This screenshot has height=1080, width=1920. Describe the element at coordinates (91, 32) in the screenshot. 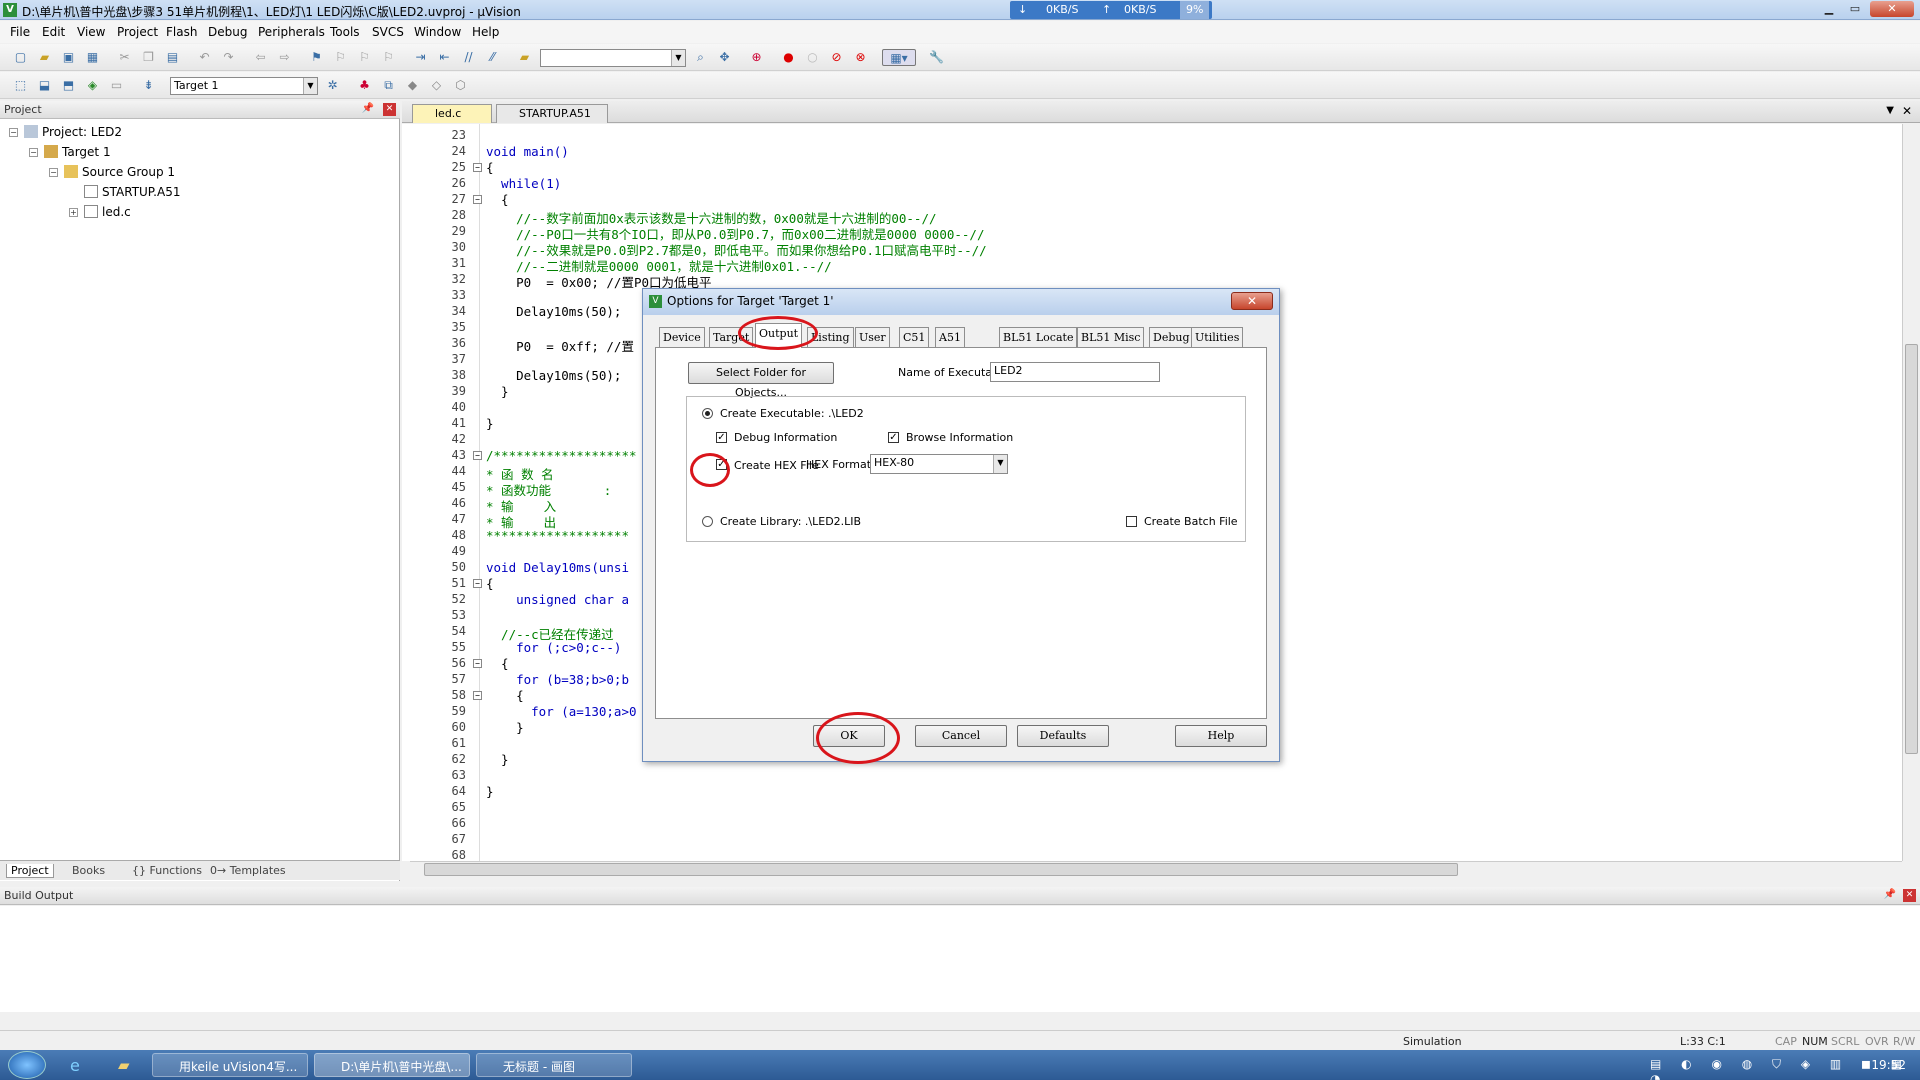

I see `menu-view: View` at that location.